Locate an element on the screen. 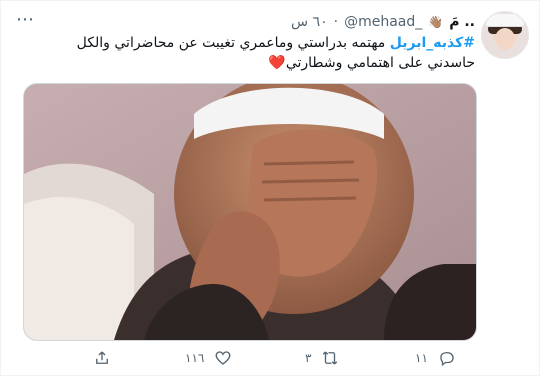 This screenshot has height=376, width=540. avatar-hat is located at coordinates (505, 20).